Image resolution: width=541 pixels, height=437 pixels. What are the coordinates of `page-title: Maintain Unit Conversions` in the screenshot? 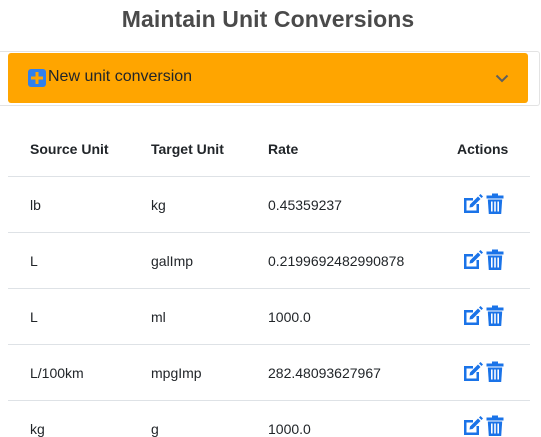 It's located at (268, 19).